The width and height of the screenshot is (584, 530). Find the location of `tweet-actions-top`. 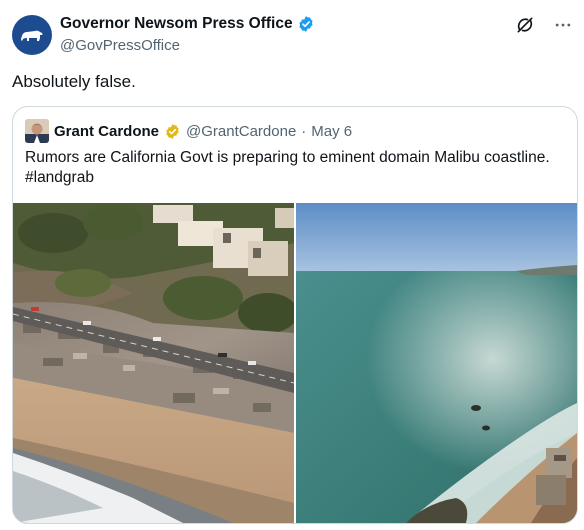

tweet-actions-top is located at coordinates (544, 25).